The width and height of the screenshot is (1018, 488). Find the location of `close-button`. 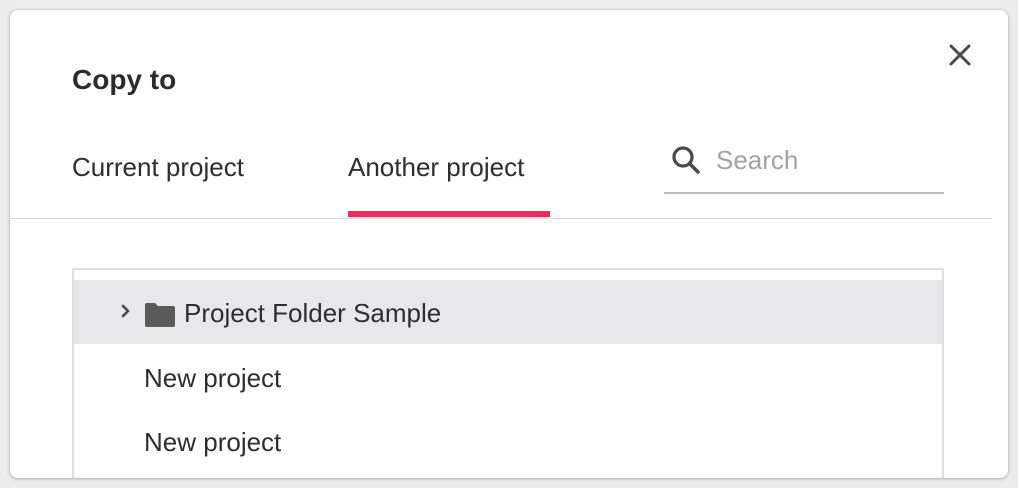

close-button is located at coordinates (960, 55).